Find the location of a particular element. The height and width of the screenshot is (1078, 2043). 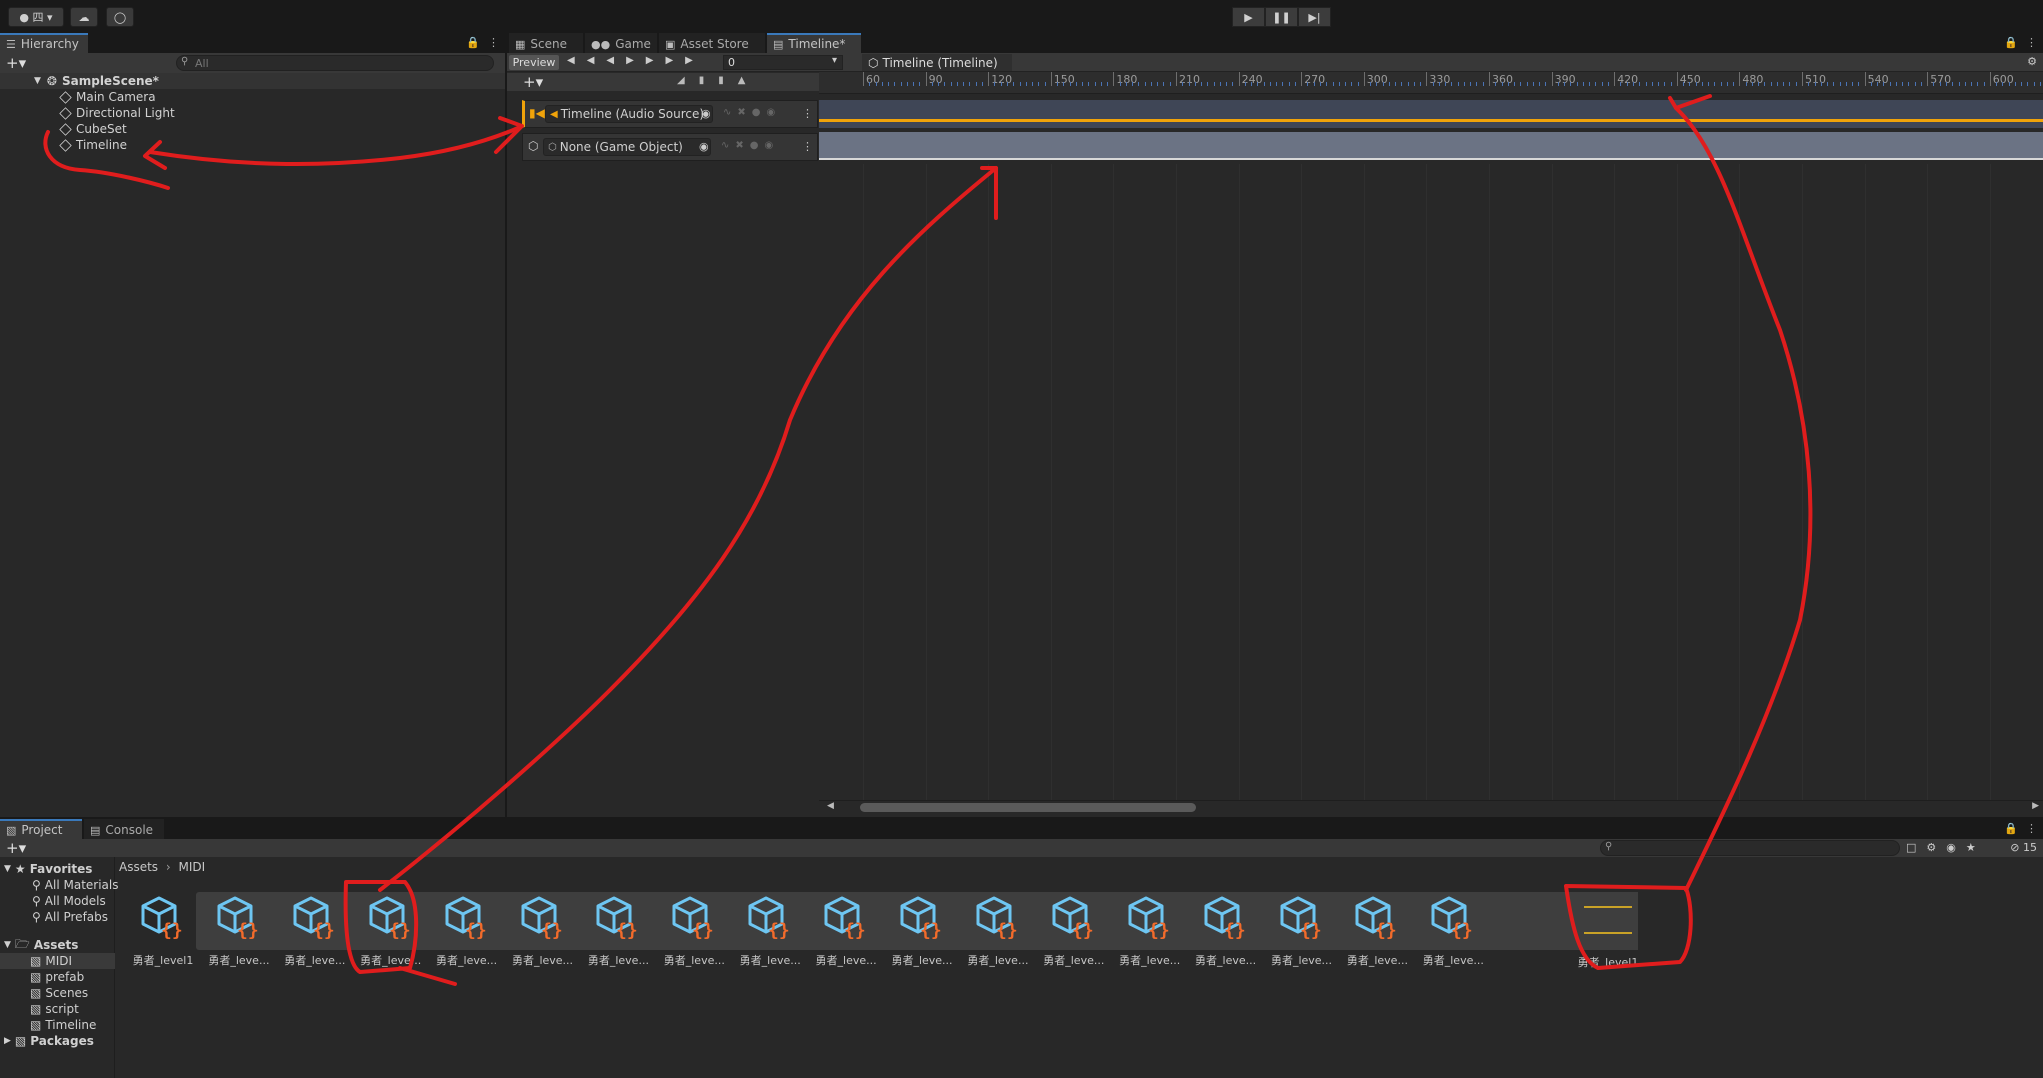

expand-arrow-icon: ▶ is located at coordinates (7, 1041).